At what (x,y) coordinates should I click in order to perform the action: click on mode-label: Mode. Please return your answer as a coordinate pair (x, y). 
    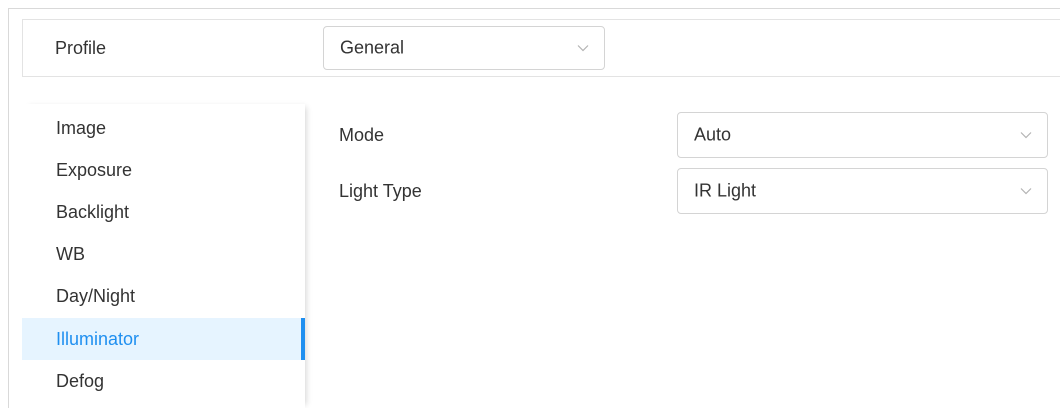
    Looking at the image, I should click on (362, 135).